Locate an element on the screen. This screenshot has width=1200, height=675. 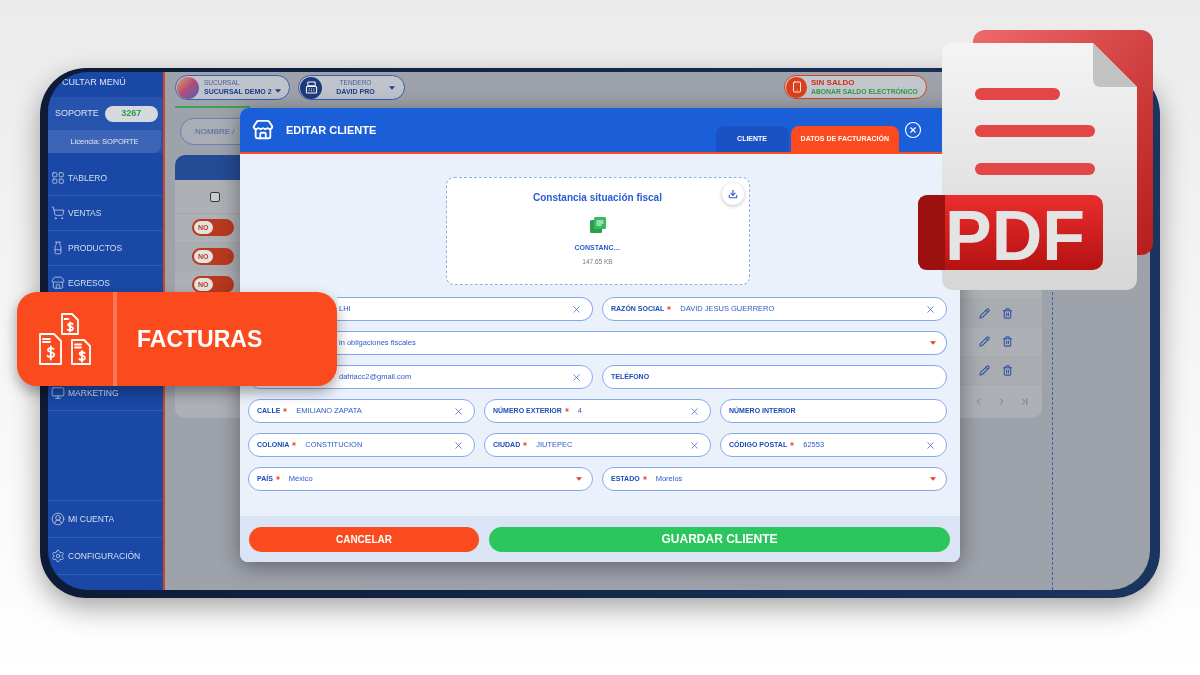
banner-title: FACTURAS is located at coordinates (200, 339).